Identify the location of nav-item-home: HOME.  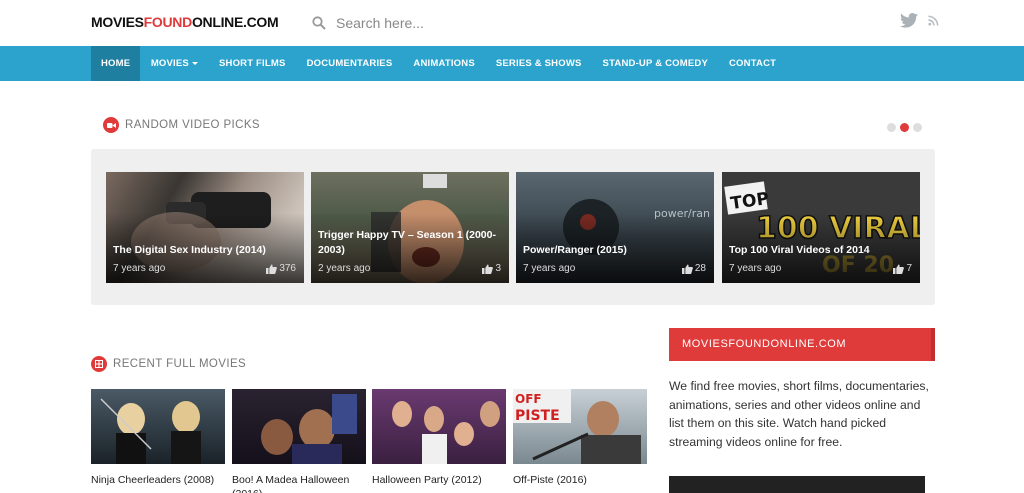
(116, 63).